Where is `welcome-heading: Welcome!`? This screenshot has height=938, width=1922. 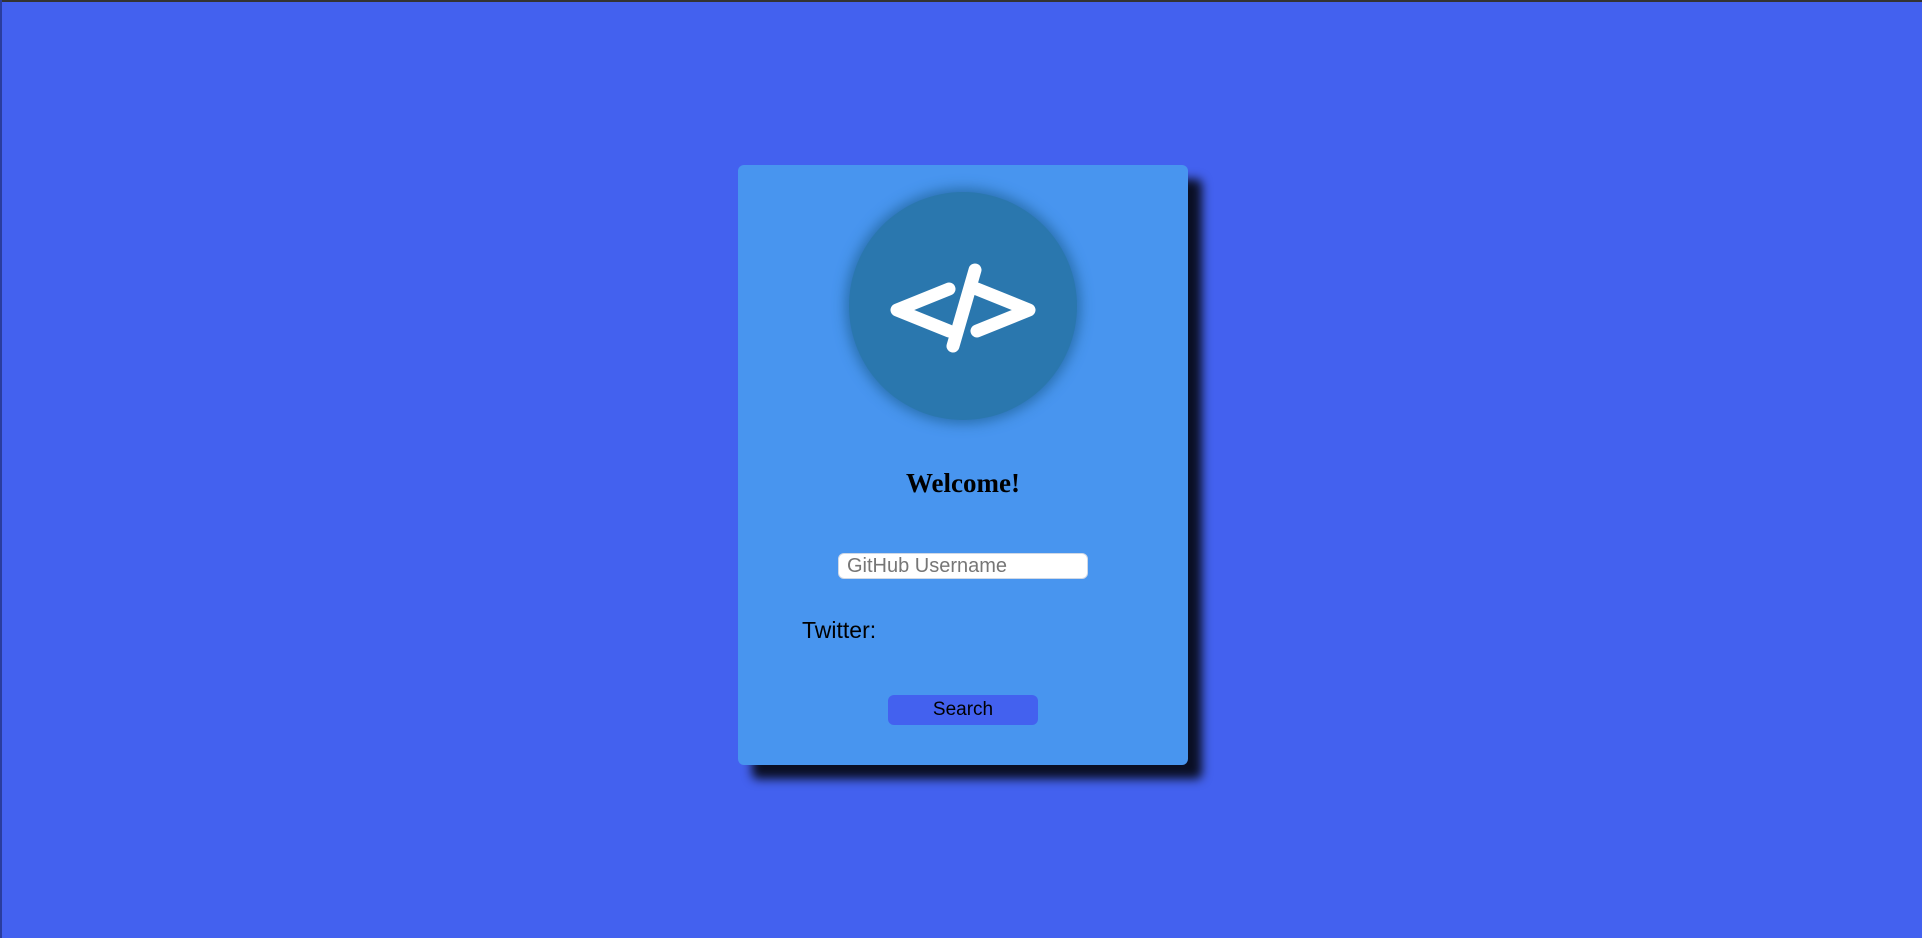
welcome-heading: Welcome! is located at coordinates (963, 483).